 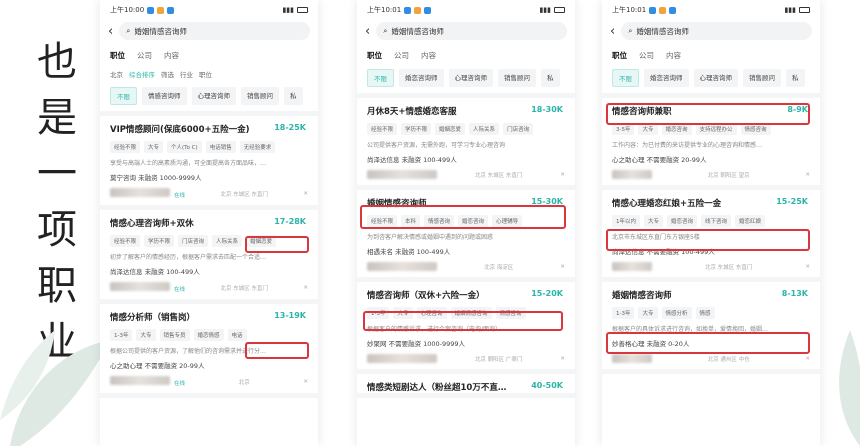 What do you see at coordinates (186, 74) in the screenshot?
I see `filter-industry: 行业` at bounding box center [186, 74].